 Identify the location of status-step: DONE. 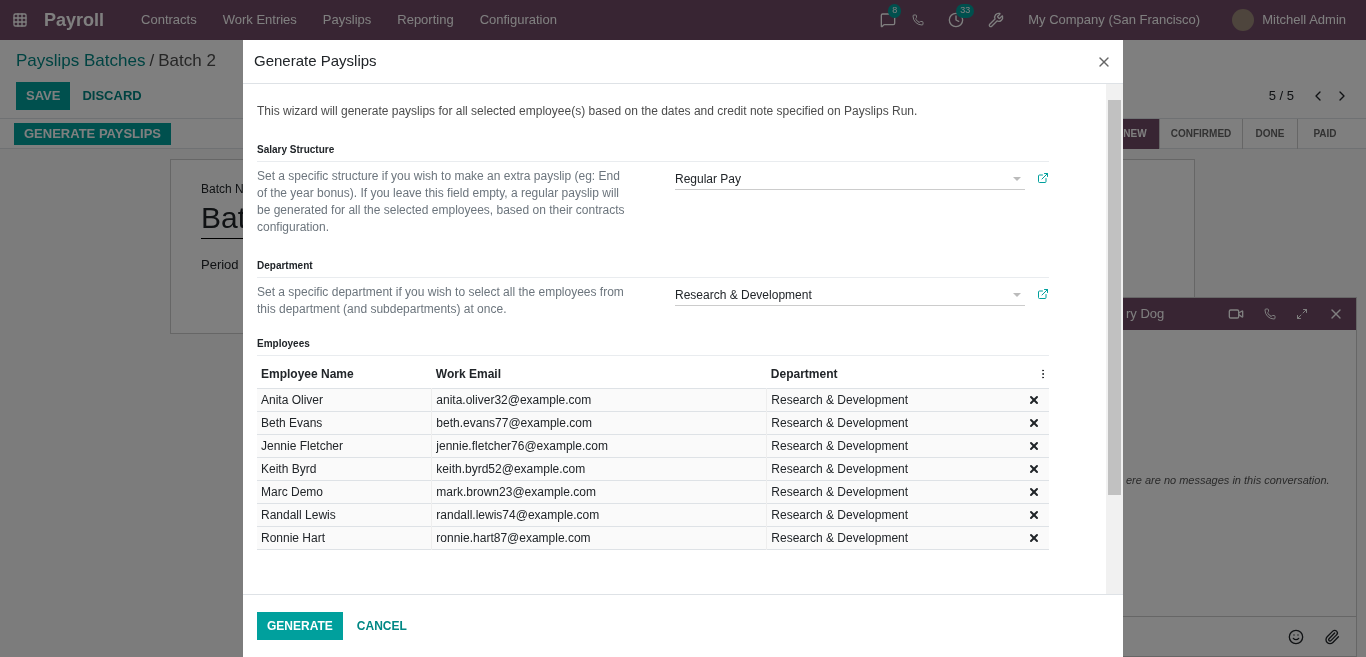
(1269, 133).